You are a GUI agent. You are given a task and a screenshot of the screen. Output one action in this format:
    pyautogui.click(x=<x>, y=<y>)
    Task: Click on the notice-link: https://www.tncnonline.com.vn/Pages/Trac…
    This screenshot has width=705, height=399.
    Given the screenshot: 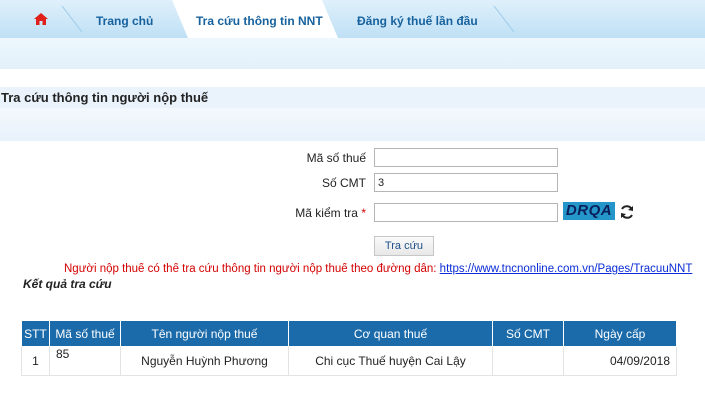 What is the action you would take?
    pyautogui.click(x=566, y=269)
    